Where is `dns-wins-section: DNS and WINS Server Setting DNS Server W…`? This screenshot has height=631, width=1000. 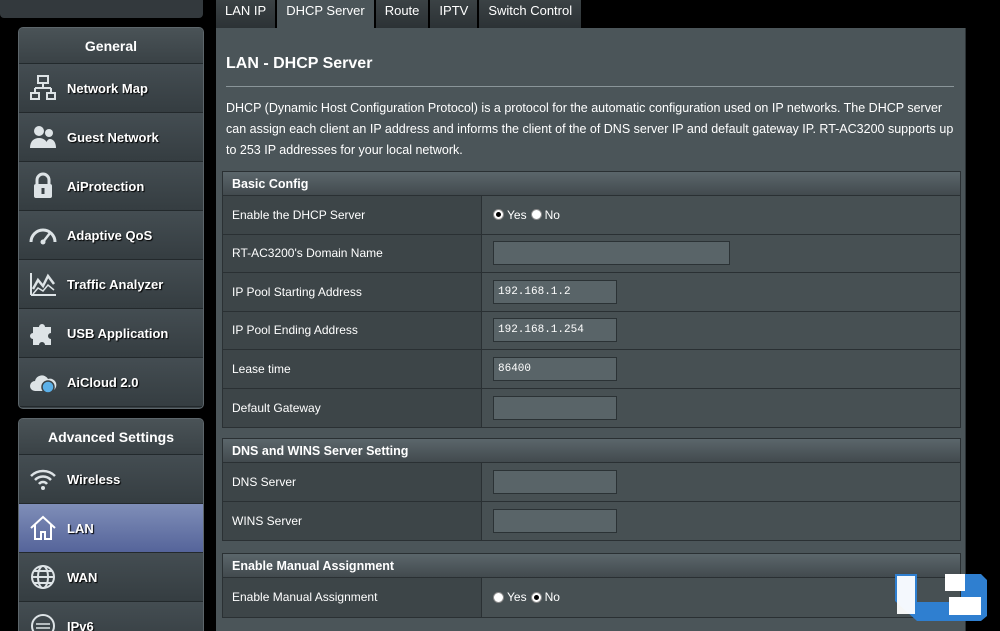
dns-wins-section: DNS and WINS Server Setting DNS Server W… is located at coordinates (591, 489).